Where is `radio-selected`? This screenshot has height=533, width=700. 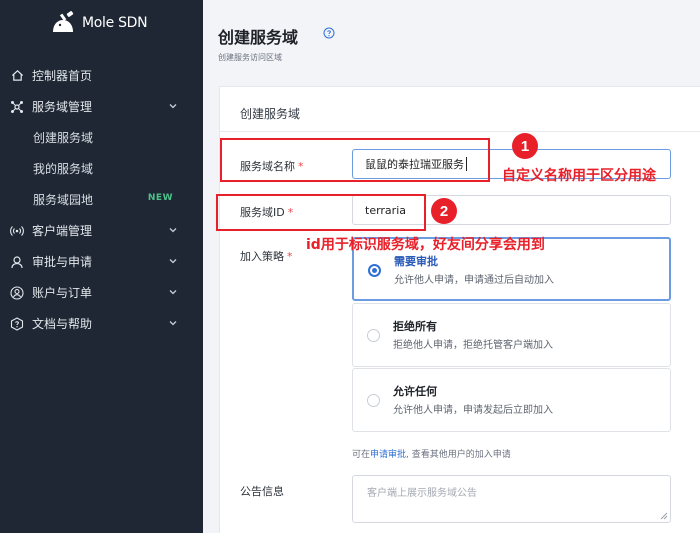 radio-selected is located at coordinates (374, 270).